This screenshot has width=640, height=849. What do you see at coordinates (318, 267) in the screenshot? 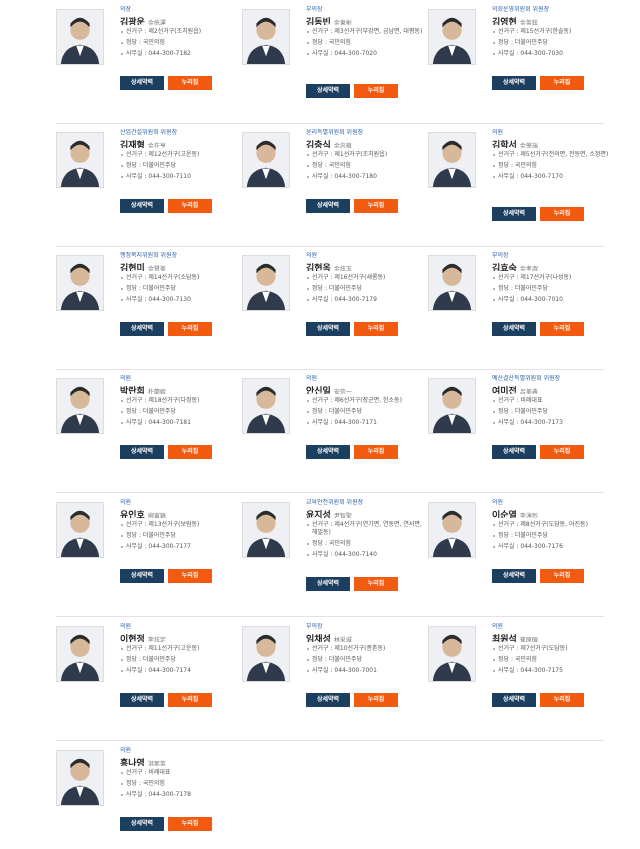
I see `member-name: 김현옥` at bounding box center [318, 267].